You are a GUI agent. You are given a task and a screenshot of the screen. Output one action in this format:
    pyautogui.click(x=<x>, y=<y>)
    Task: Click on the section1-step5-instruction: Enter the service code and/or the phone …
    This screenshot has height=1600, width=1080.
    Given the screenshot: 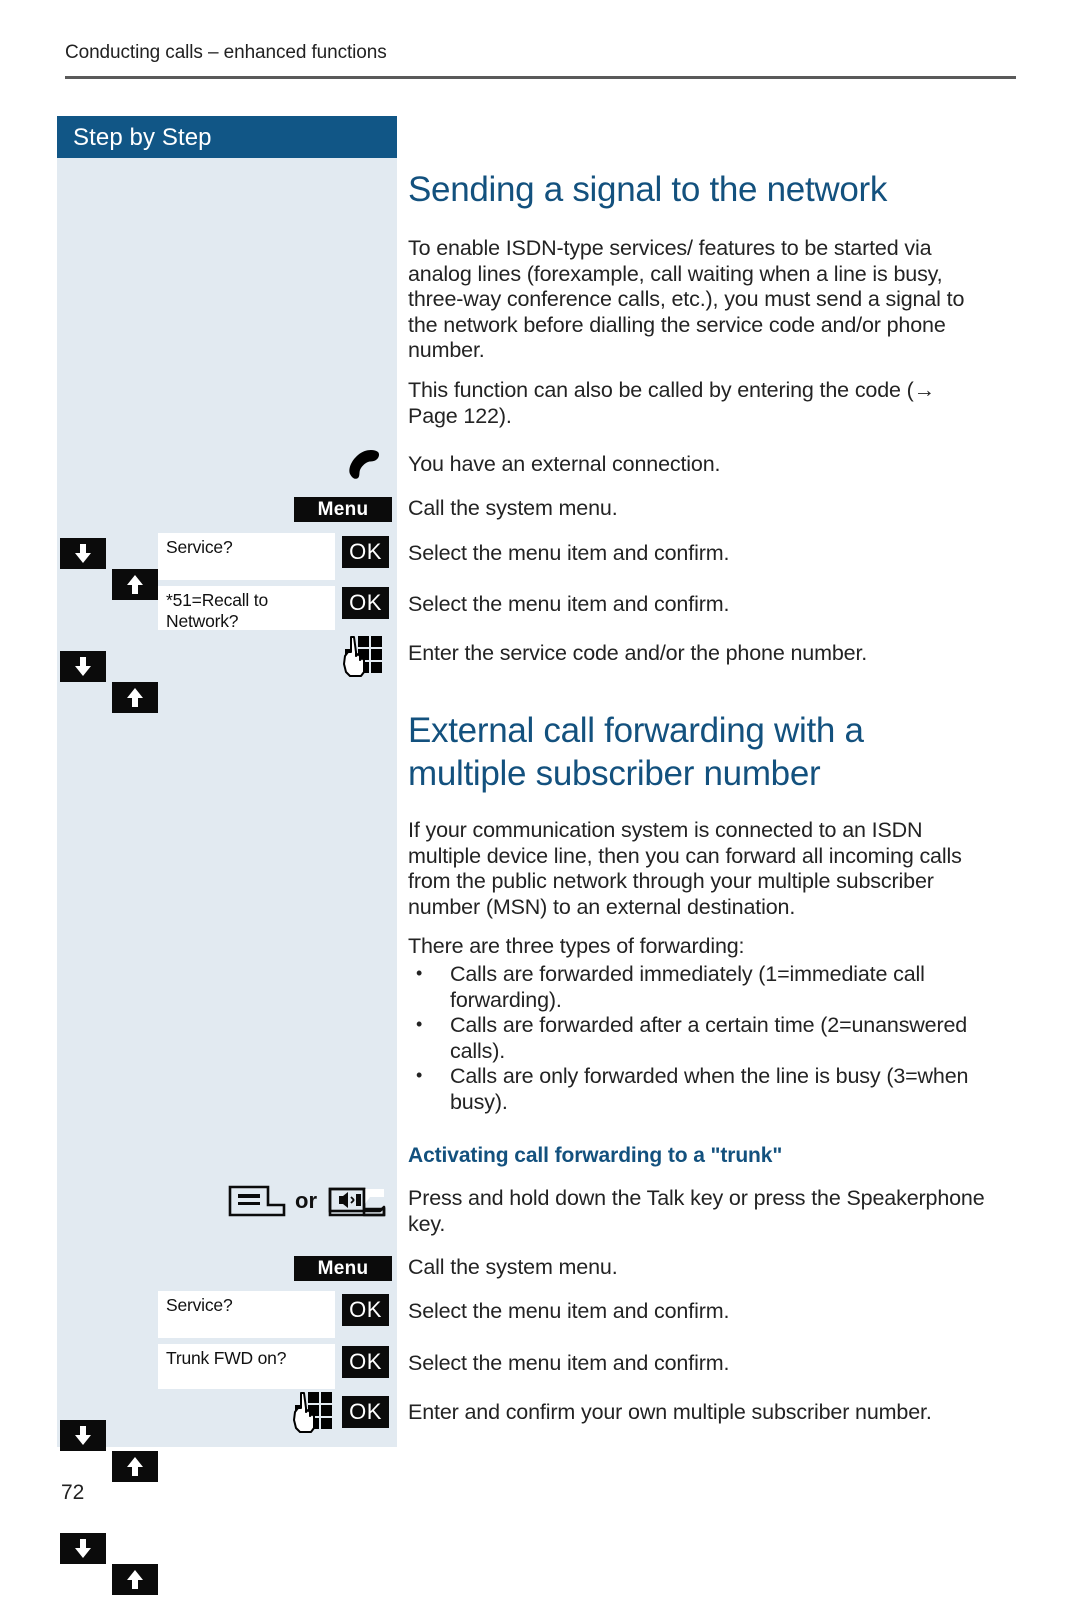 What is the action you would take?
    pyautogui.click(x=638, y=653)
    